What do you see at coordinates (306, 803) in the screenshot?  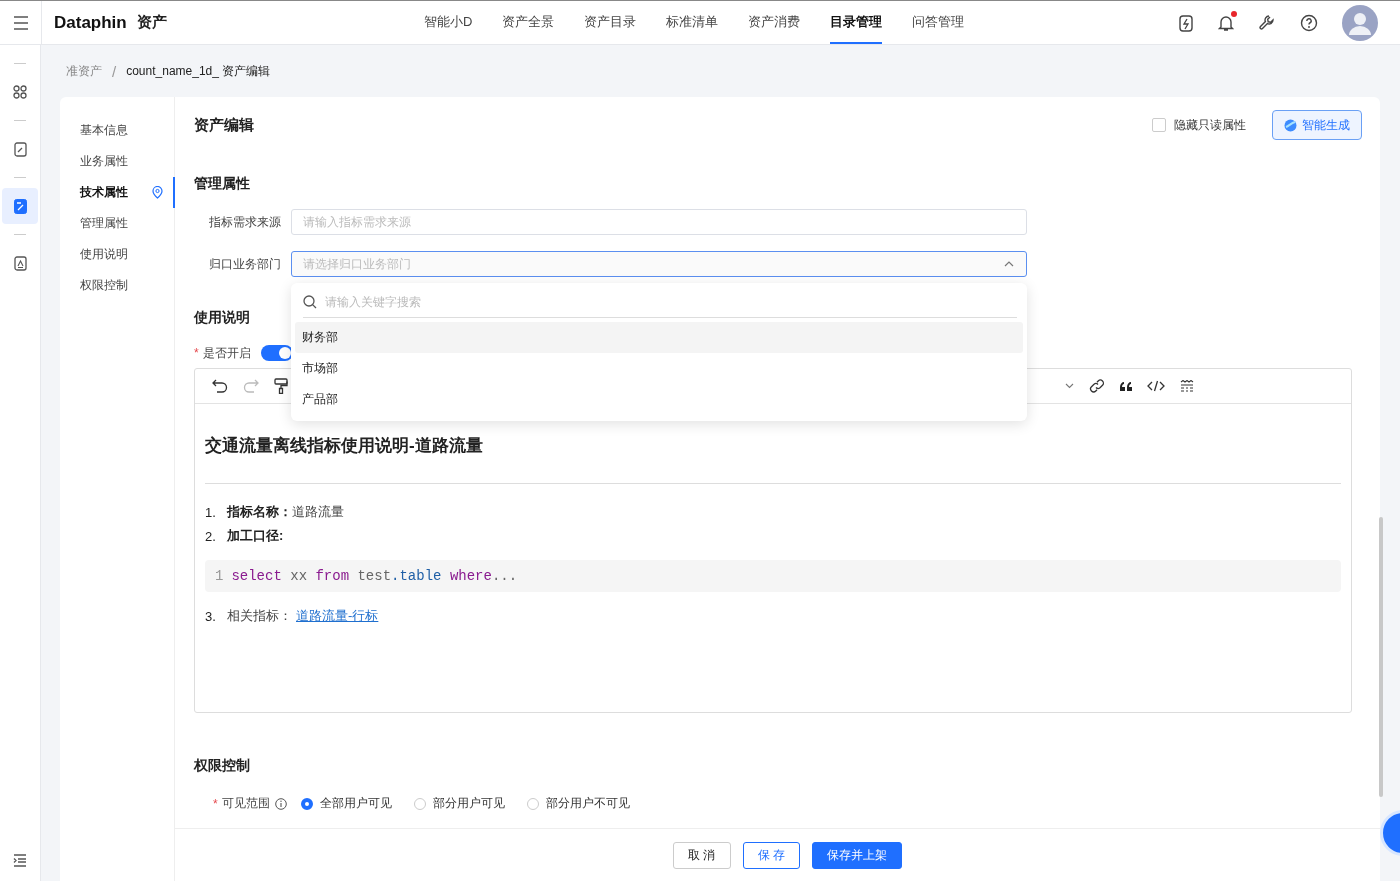 I see `radio-button` at bounding box center [306, 803].